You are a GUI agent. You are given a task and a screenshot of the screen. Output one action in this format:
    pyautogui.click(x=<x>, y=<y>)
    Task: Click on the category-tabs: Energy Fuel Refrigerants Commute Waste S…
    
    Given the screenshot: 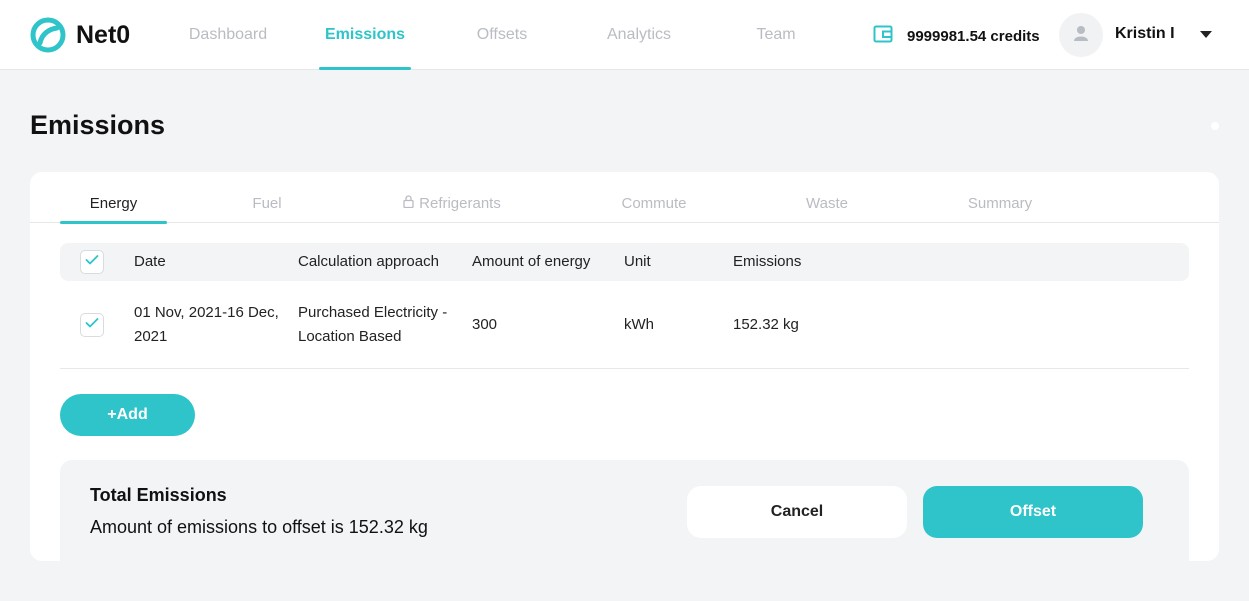 What is the action you would take?
    pyautogui.click(x=624, y=198)
    